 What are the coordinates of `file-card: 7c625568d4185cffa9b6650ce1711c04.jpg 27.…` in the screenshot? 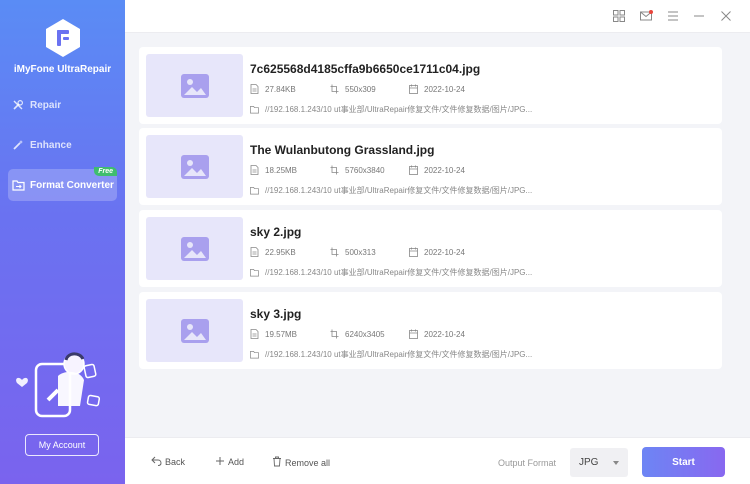 It's located at (430, 85).